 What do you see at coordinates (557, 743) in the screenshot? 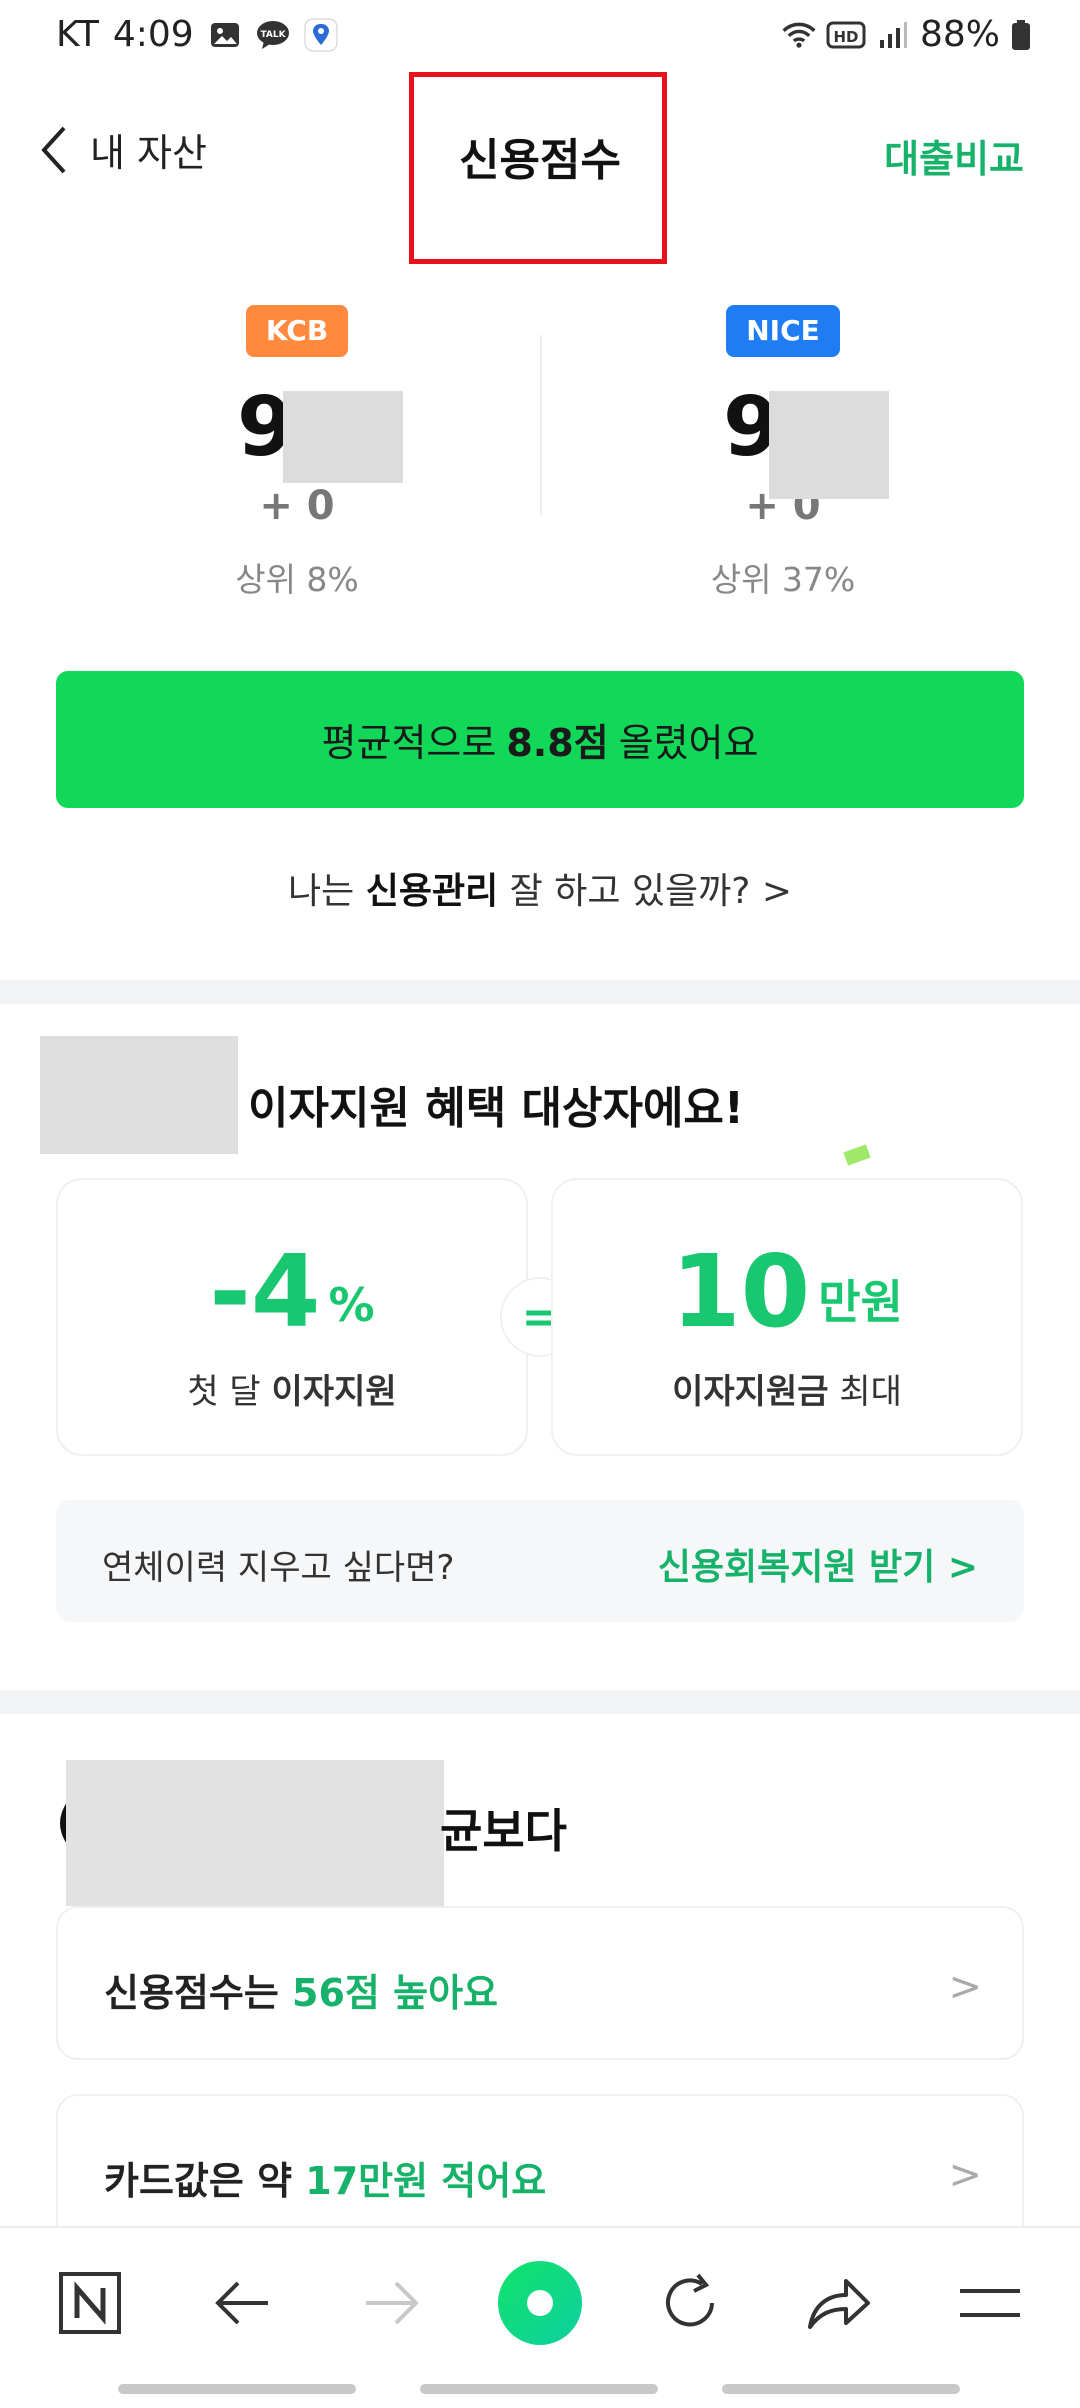
I see `cta-value: 8.8점` at bounding box center [557, 743].